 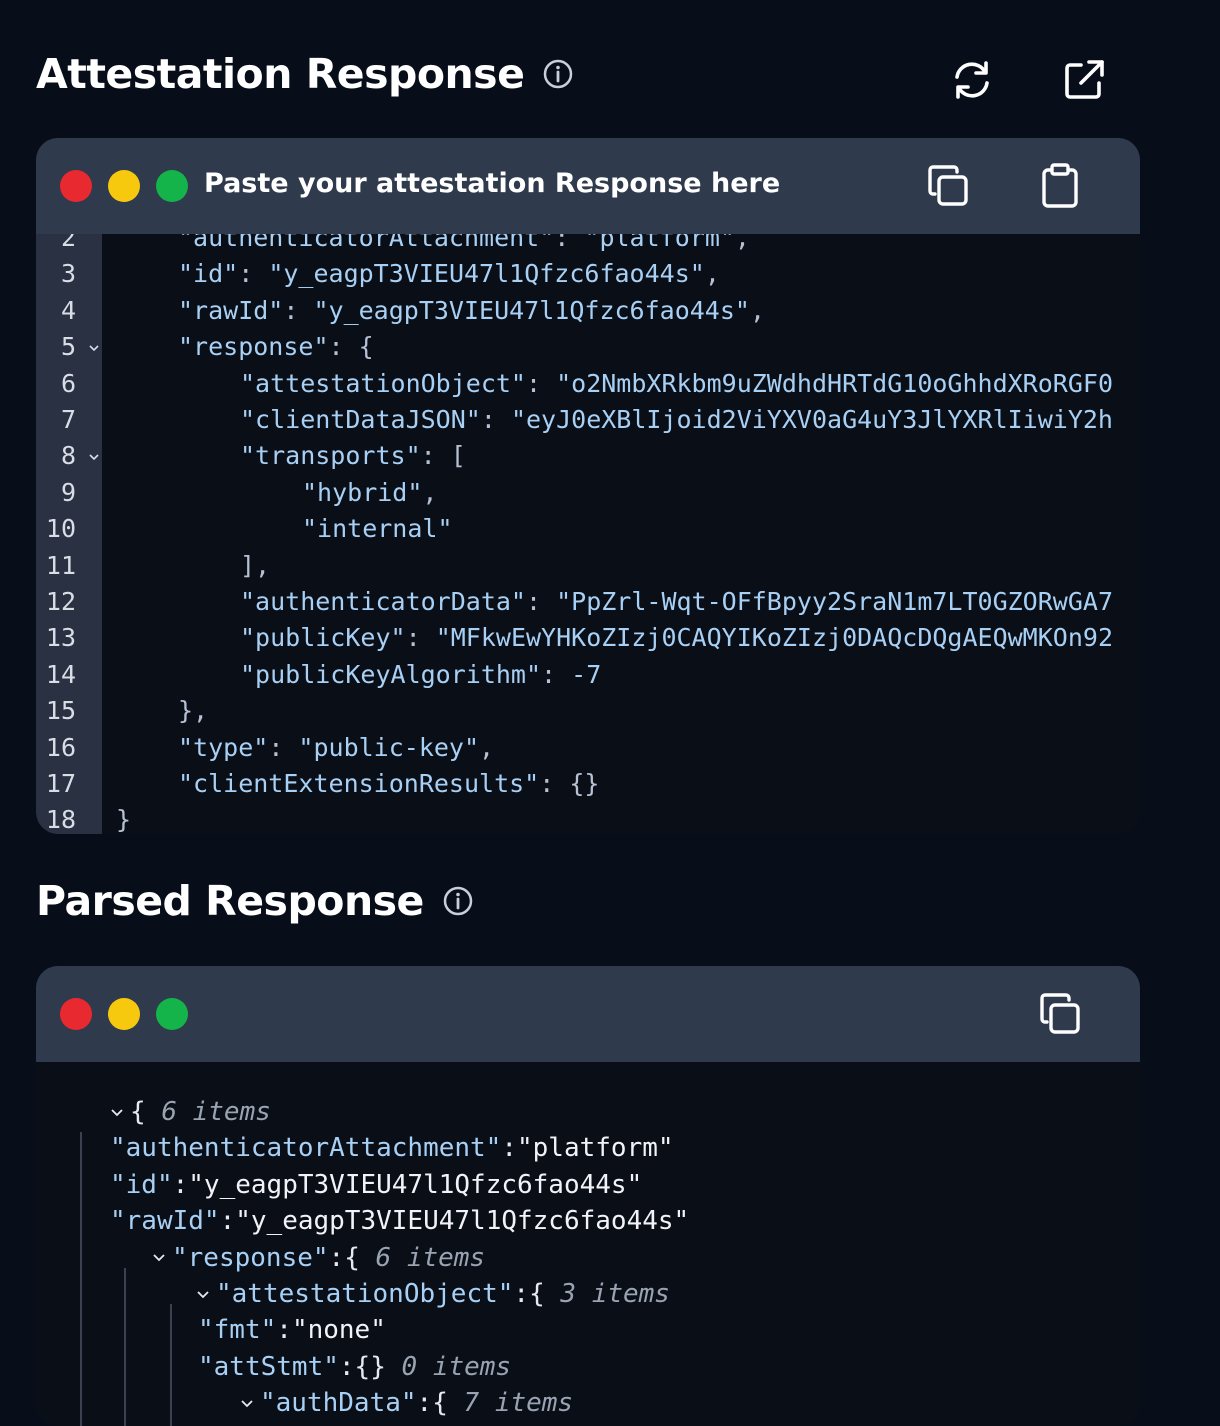 What do you see at coordinates (588, 784) in the screenshot?
I see `code-line: 17 "clientExtensionResults": {}` at bounding box center [588, 784].